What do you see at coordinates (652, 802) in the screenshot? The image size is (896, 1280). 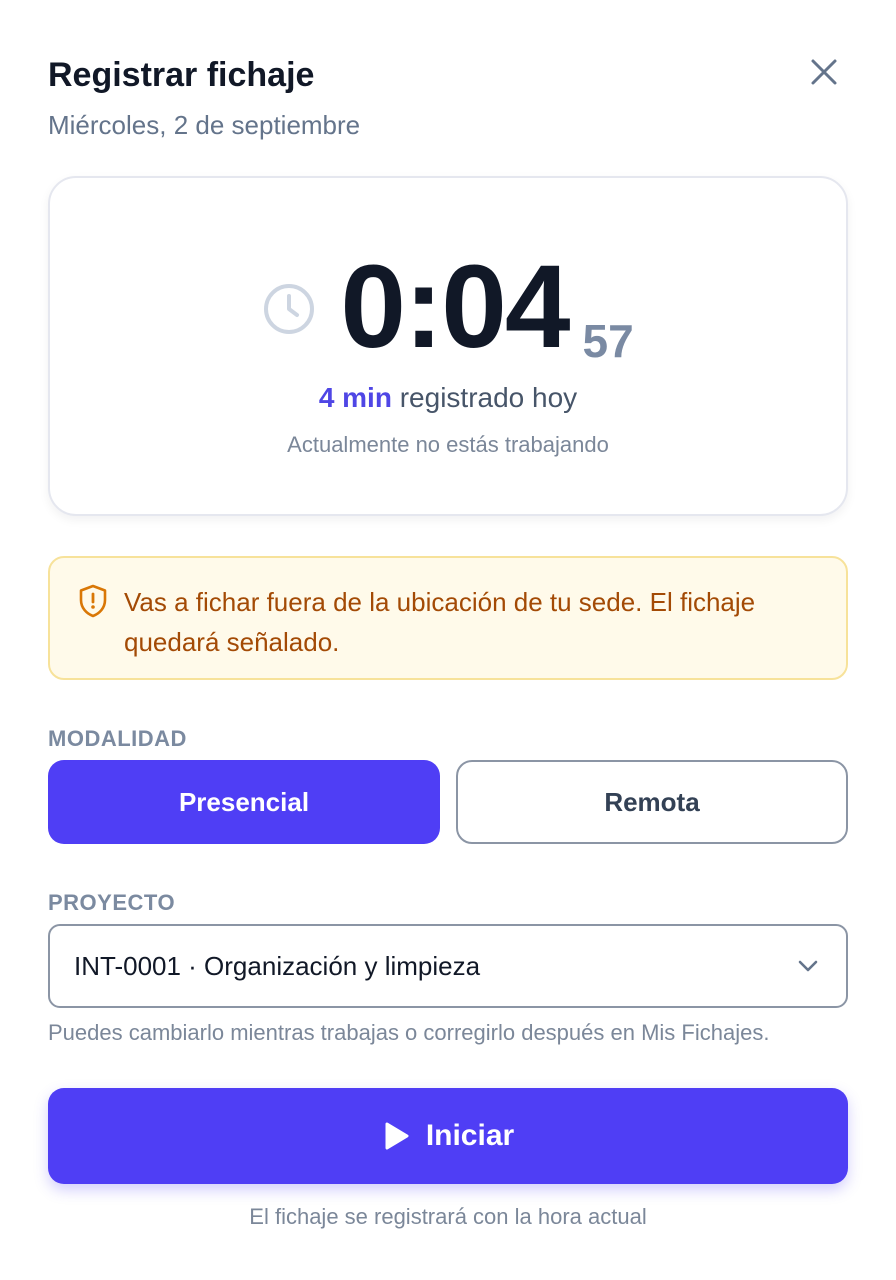 I see `modality-remota-button: Remota` at bounding box center [652, 802].